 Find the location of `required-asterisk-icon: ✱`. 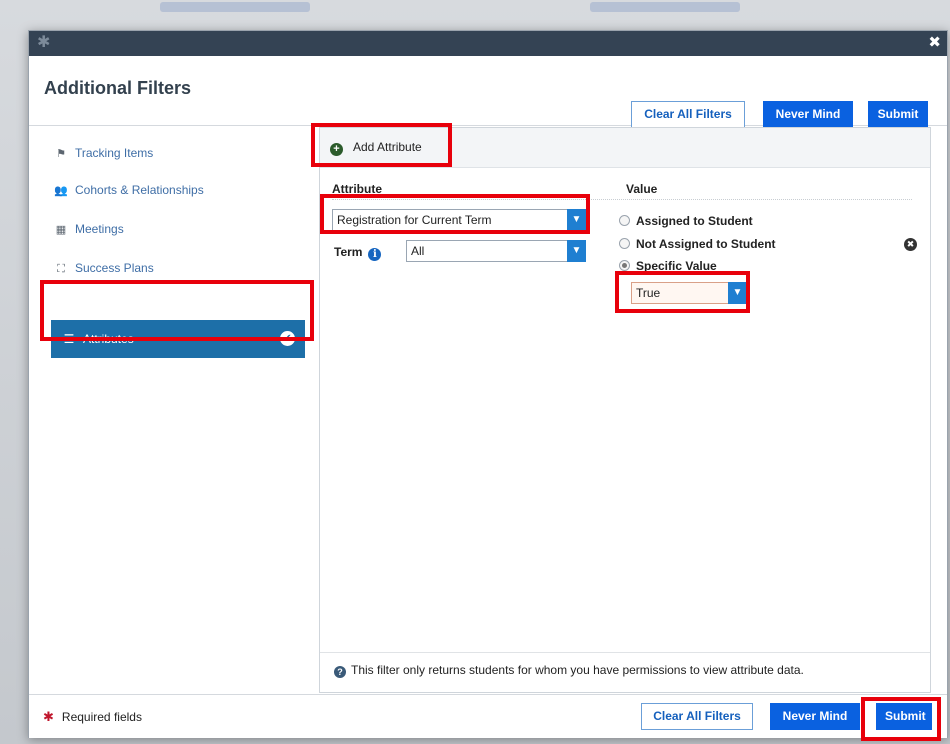

required-asterisk-icon: ✱ is located at coordinates (48, 716).